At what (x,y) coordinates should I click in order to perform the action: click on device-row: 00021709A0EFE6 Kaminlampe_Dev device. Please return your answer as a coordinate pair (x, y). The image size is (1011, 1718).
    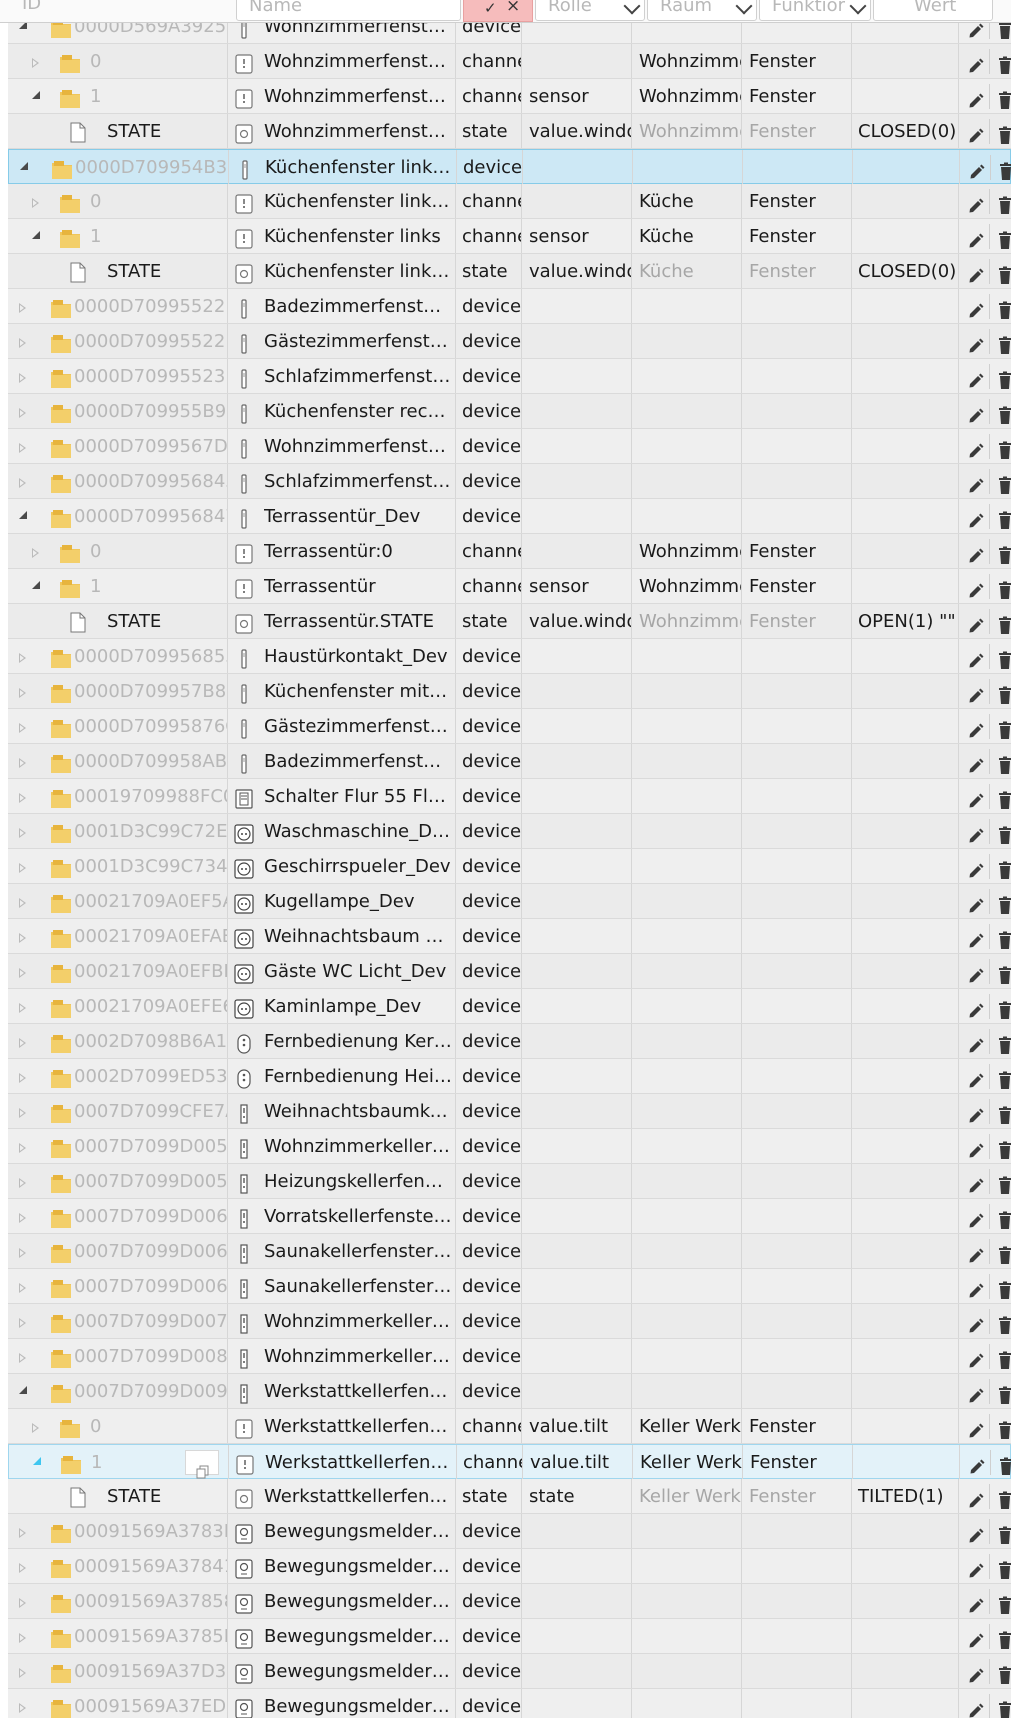
    Looking at the image, I should click on (509, 1006).